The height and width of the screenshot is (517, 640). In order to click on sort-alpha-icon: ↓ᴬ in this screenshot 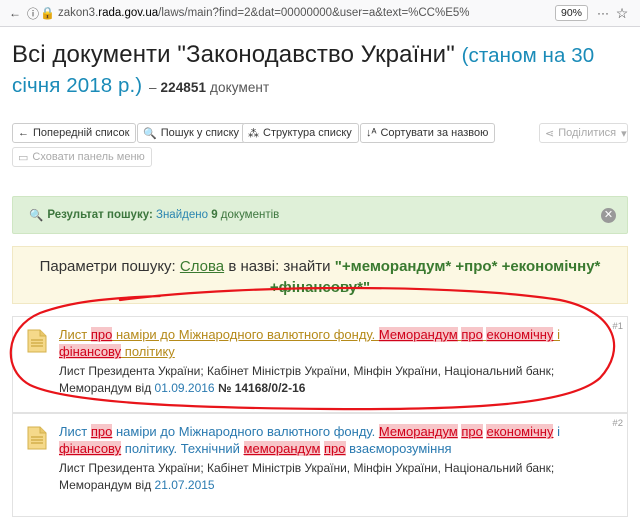, I will do `click(371, 133)`.